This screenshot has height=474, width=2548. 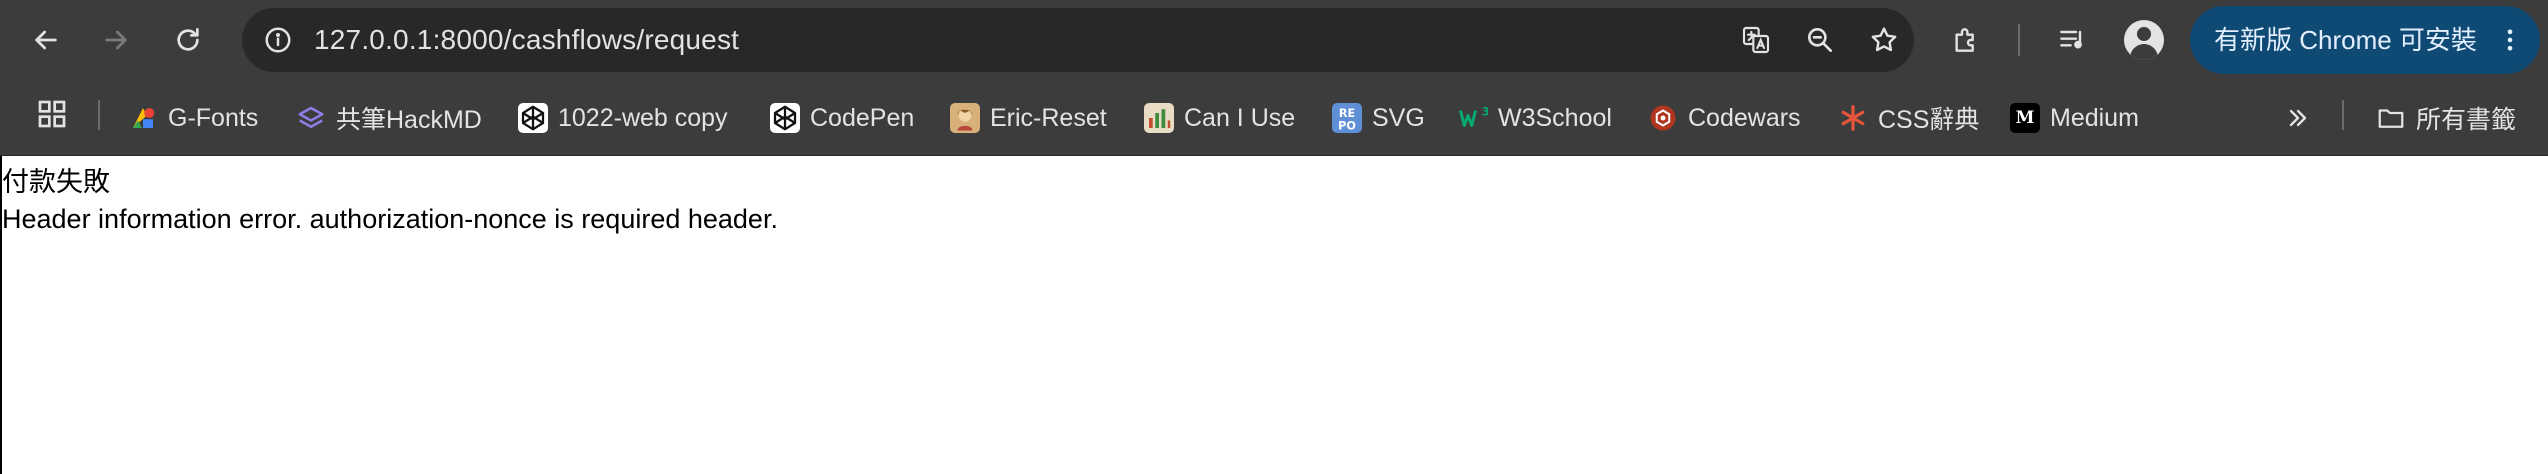 What do you see at coordinates (213, 117) in the screenshot?
I see `bookmark-label: G-Fonts` at bounding box center [213, 117].